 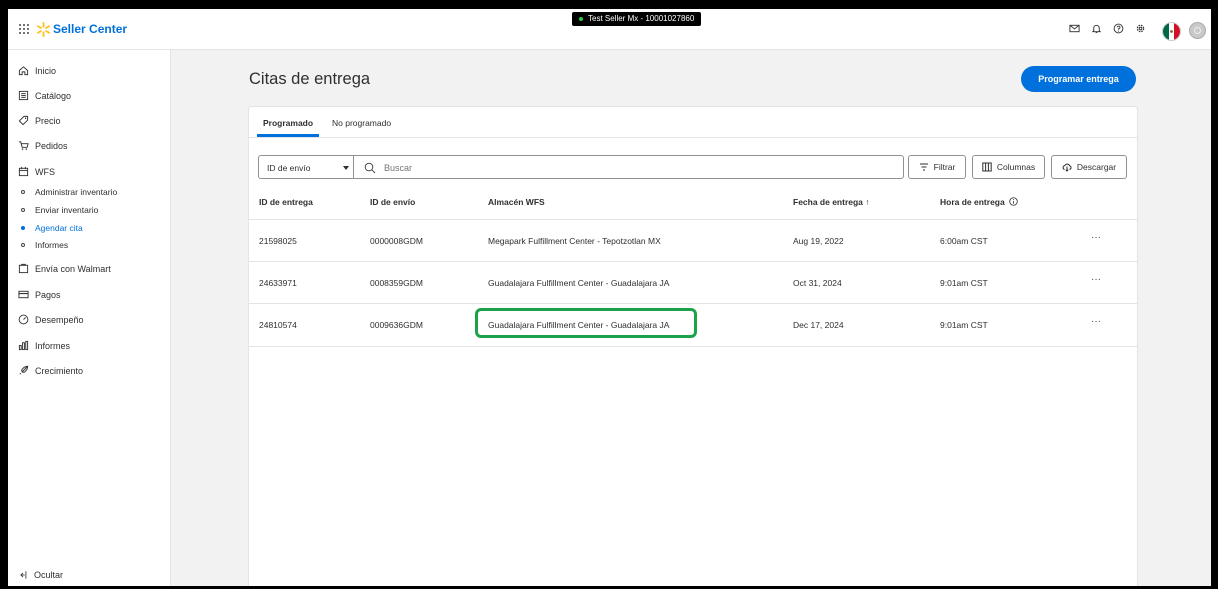 I want to click on download-button-label: Descargar, so click(x=1096, y=167).